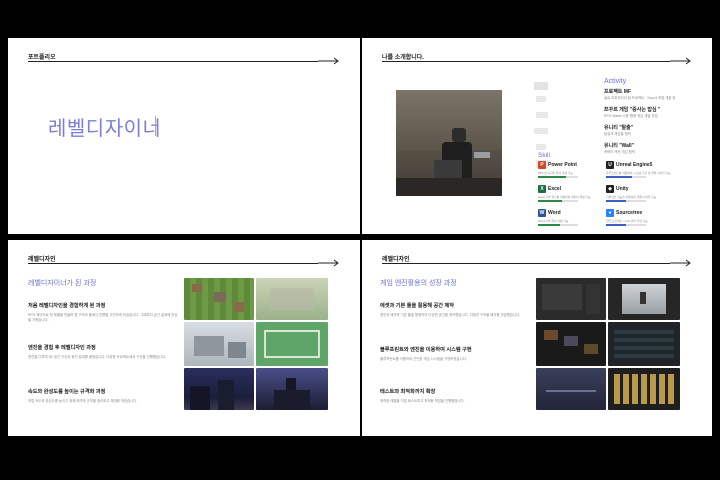 Image resolution: width=720 pixels, height=480 pixels. Describe the element at coordinates (634, 165) in the screenshot. I see `skill-name: Unreal Engine5` at that location.